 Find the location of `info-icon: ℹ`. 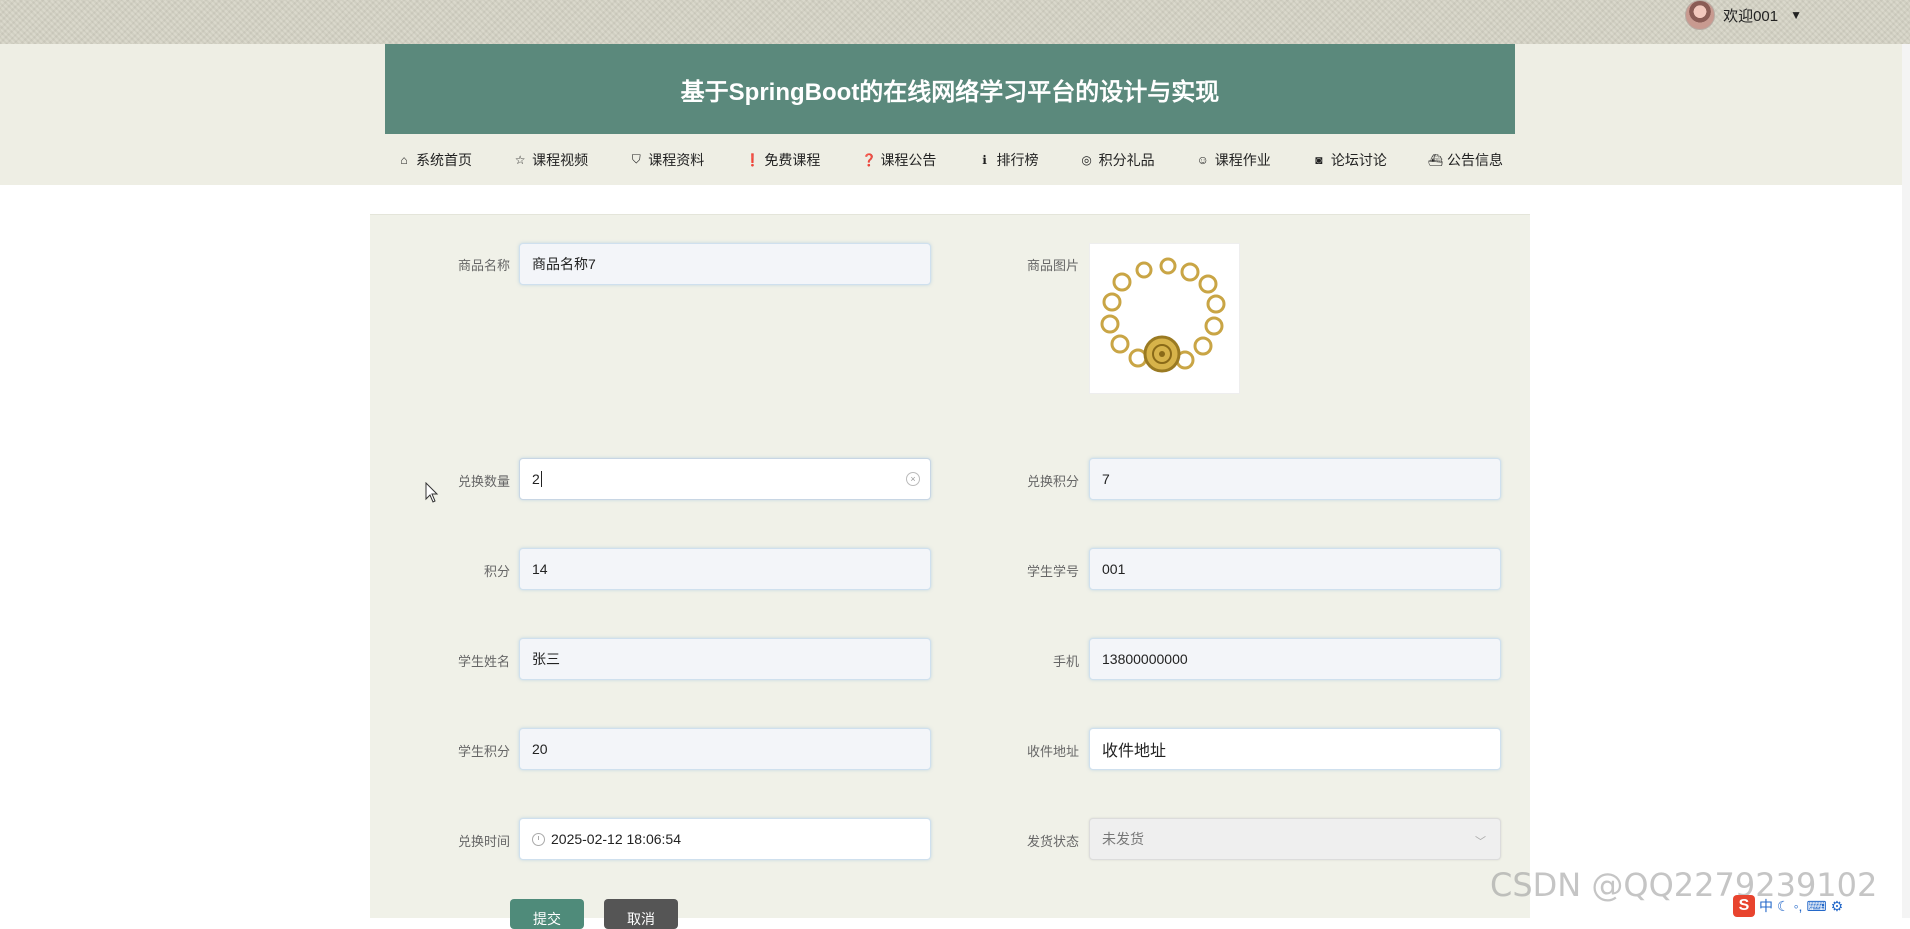

info-icon: ℹ is located at coordinates (984, 159).